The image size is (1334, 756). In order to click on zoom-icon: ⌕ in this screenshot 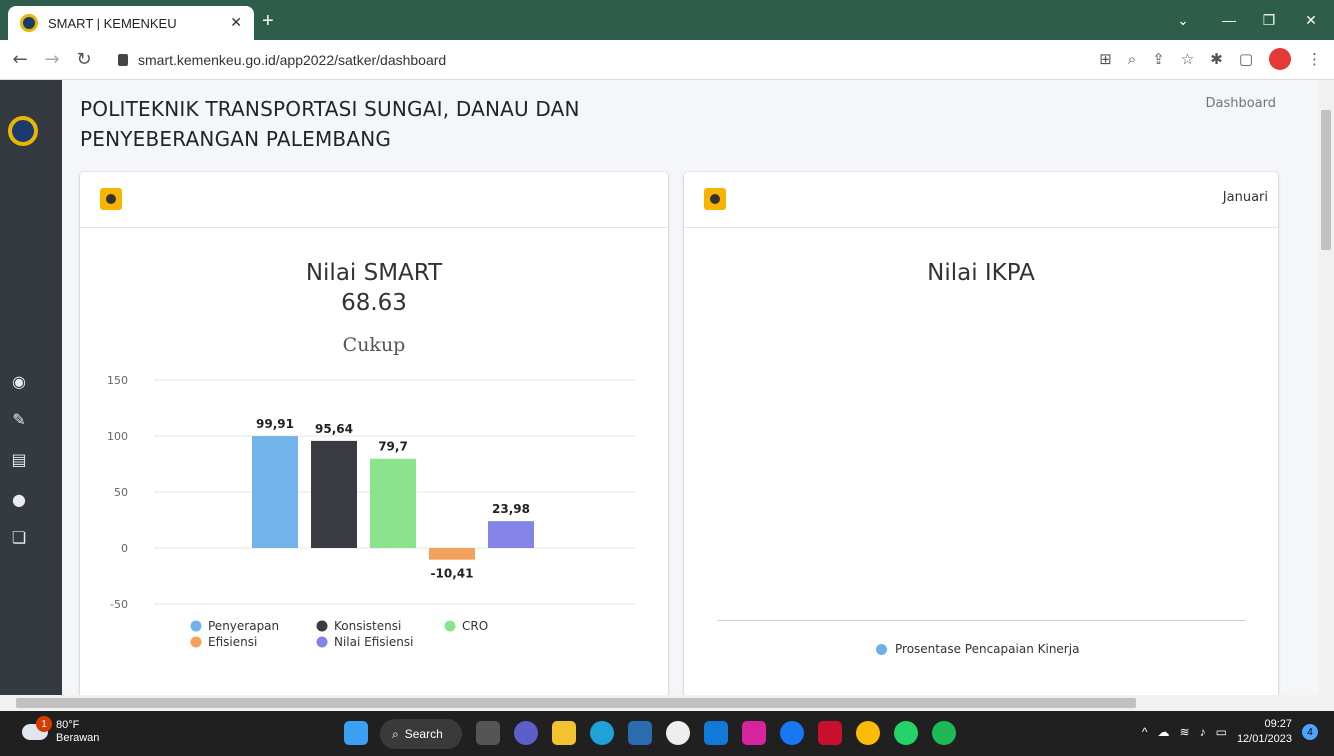, I will do `click(1132, 59)`.